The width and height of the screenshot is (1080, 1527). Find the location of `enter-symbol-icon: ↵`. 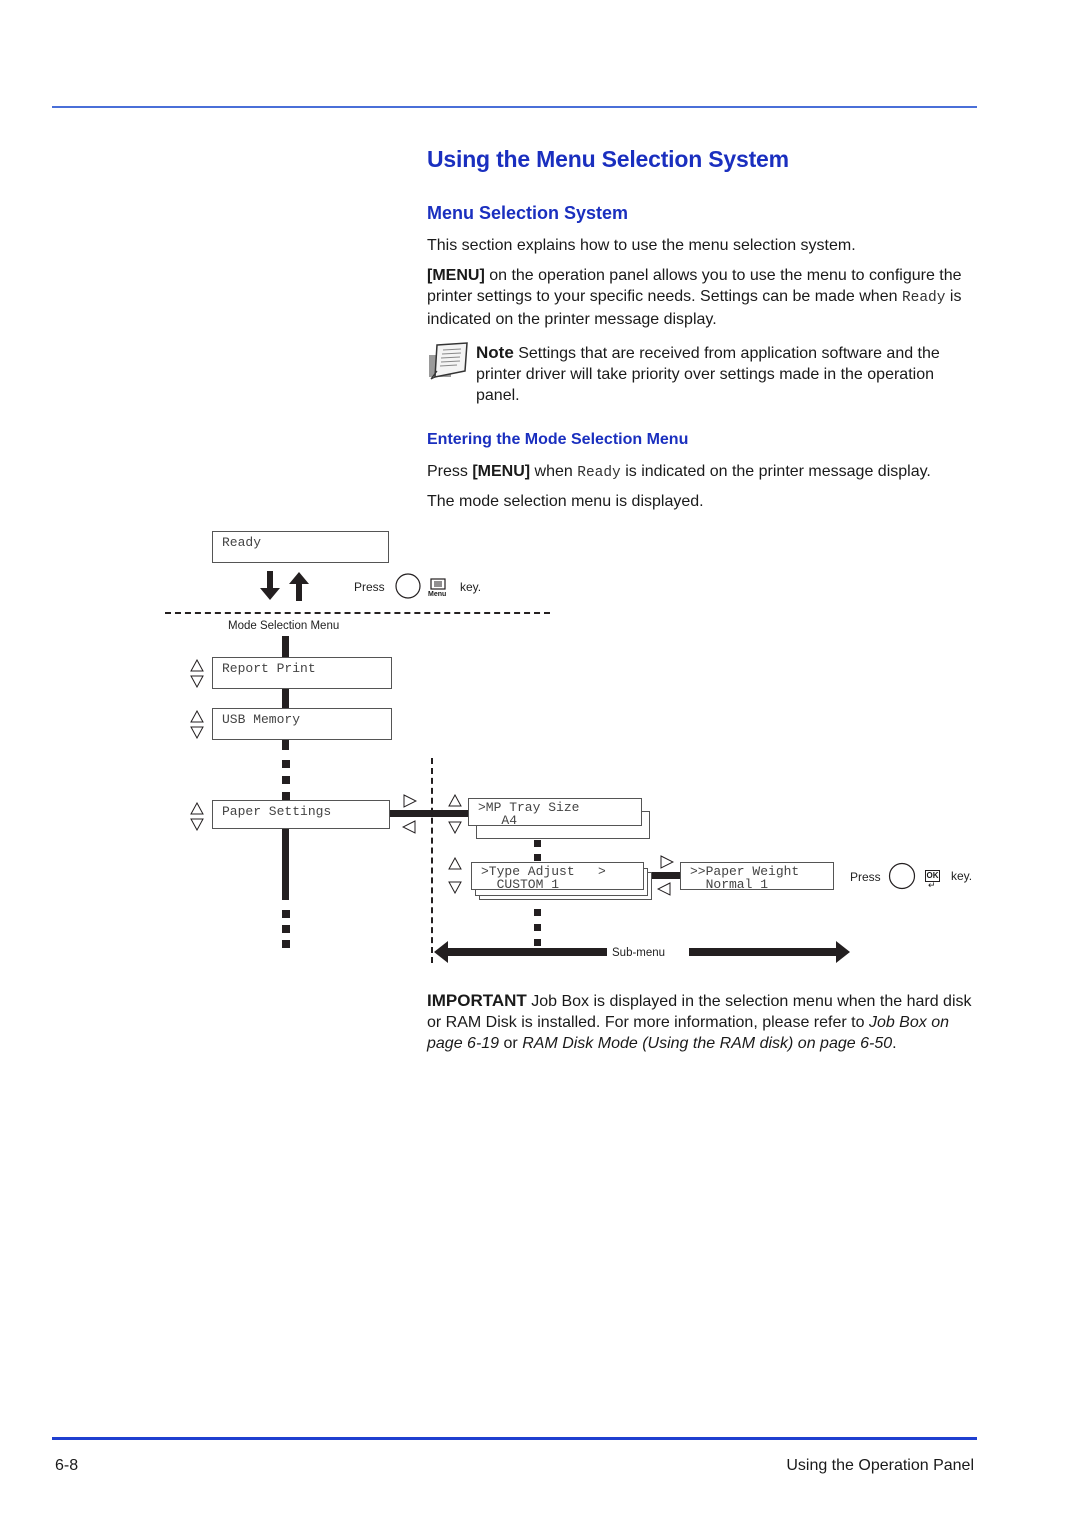

enter-symbol-icon: ↵ is located at coordinates (932, 885).